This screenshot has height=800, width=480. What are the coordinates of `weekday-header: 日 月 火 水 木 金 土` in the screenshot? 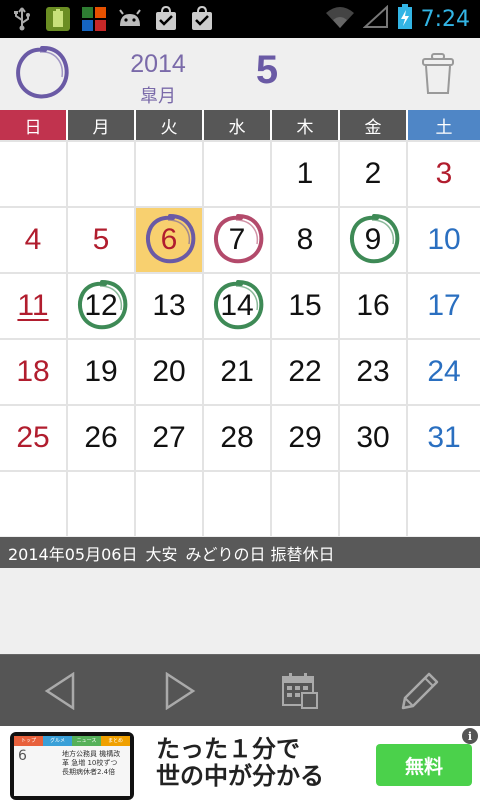 It's located at (240, 125).